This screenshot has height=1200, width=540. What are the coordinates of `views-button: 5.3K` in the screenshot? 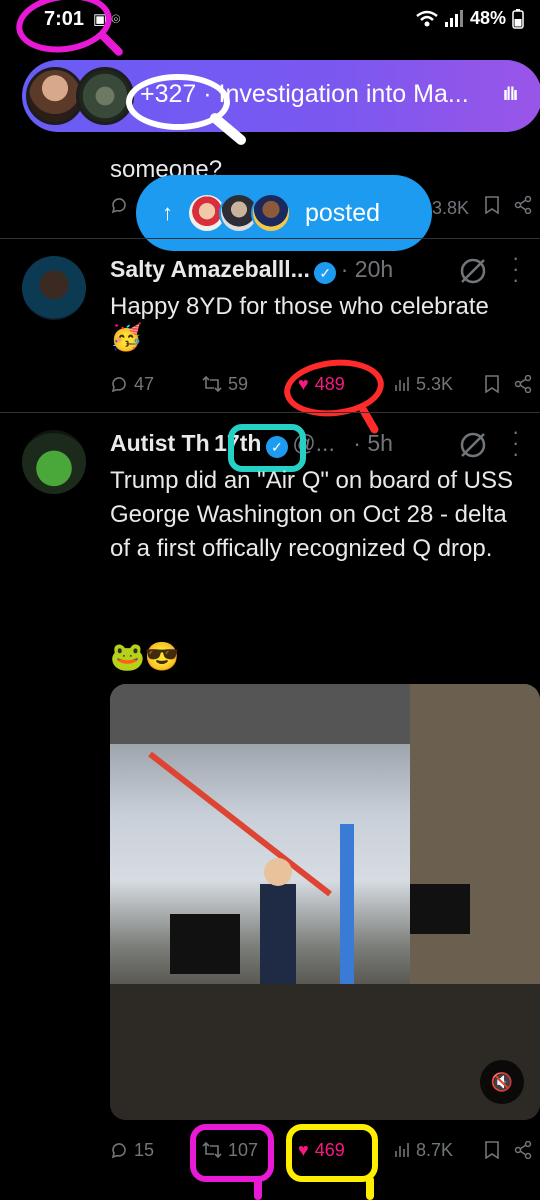 It's located at (423, 384).